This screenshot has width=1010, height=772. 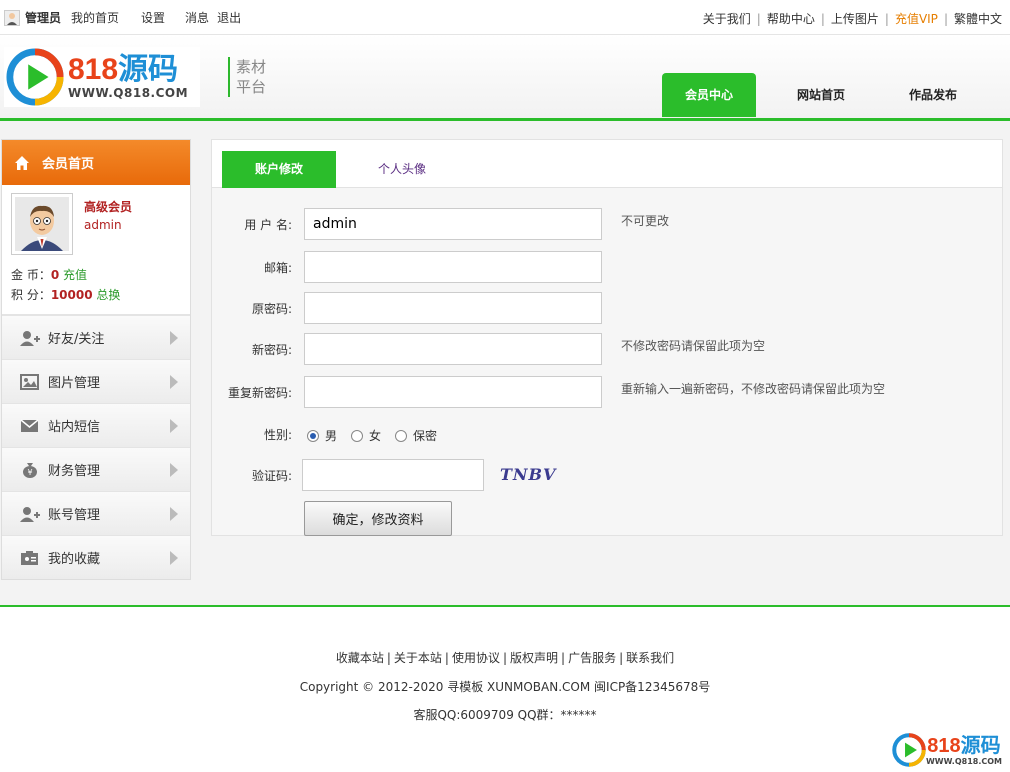 I want to click on gender-male-radio: 男, so click(x=322, y=435).